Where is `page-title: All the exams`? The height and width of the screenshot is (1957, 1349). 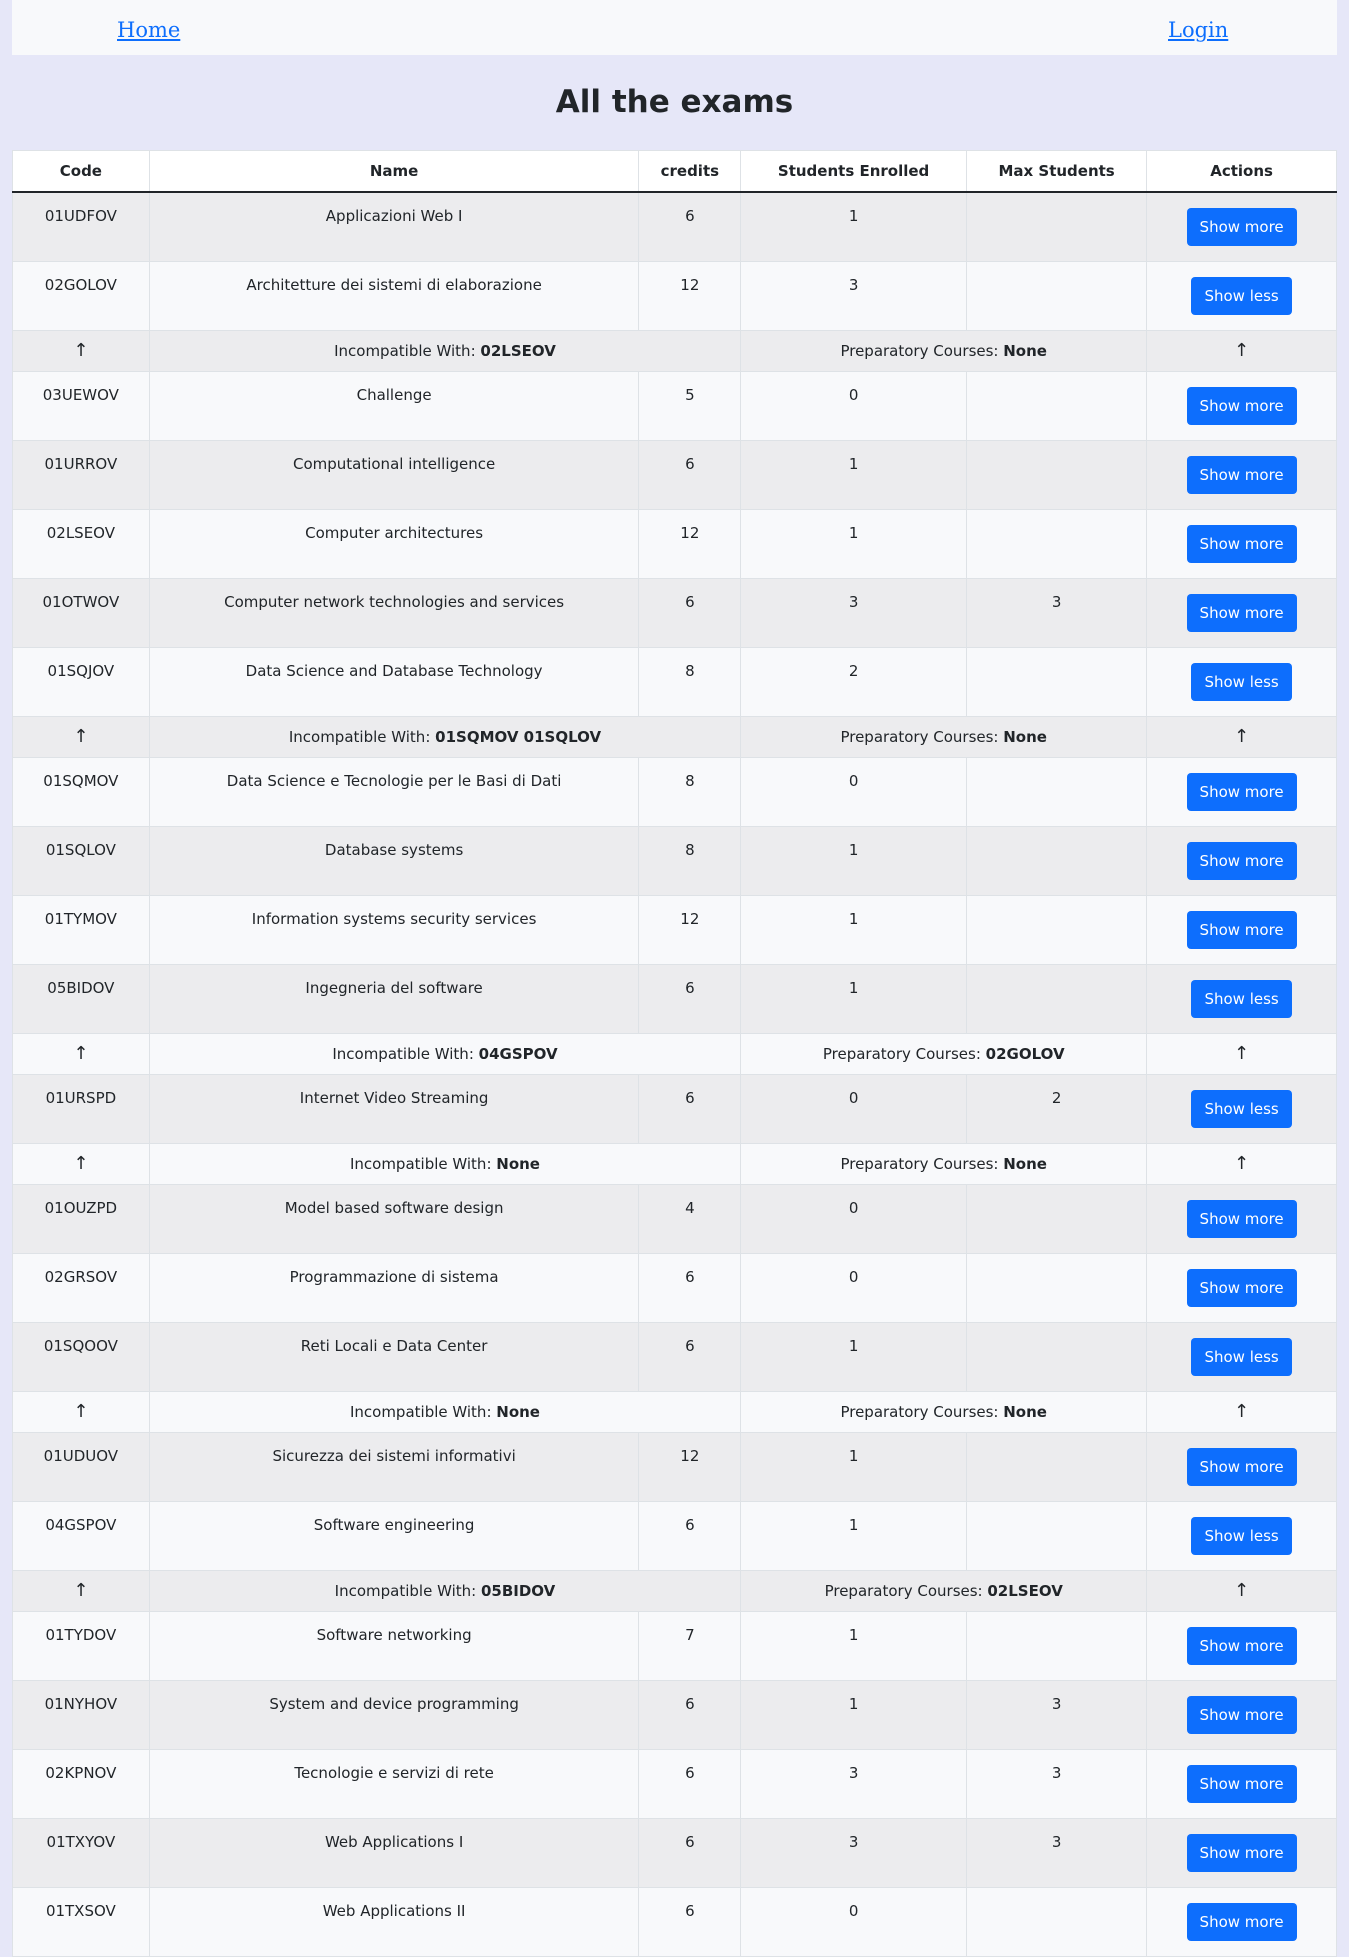 page-title: All the exams is located at coordinates (674, 102).